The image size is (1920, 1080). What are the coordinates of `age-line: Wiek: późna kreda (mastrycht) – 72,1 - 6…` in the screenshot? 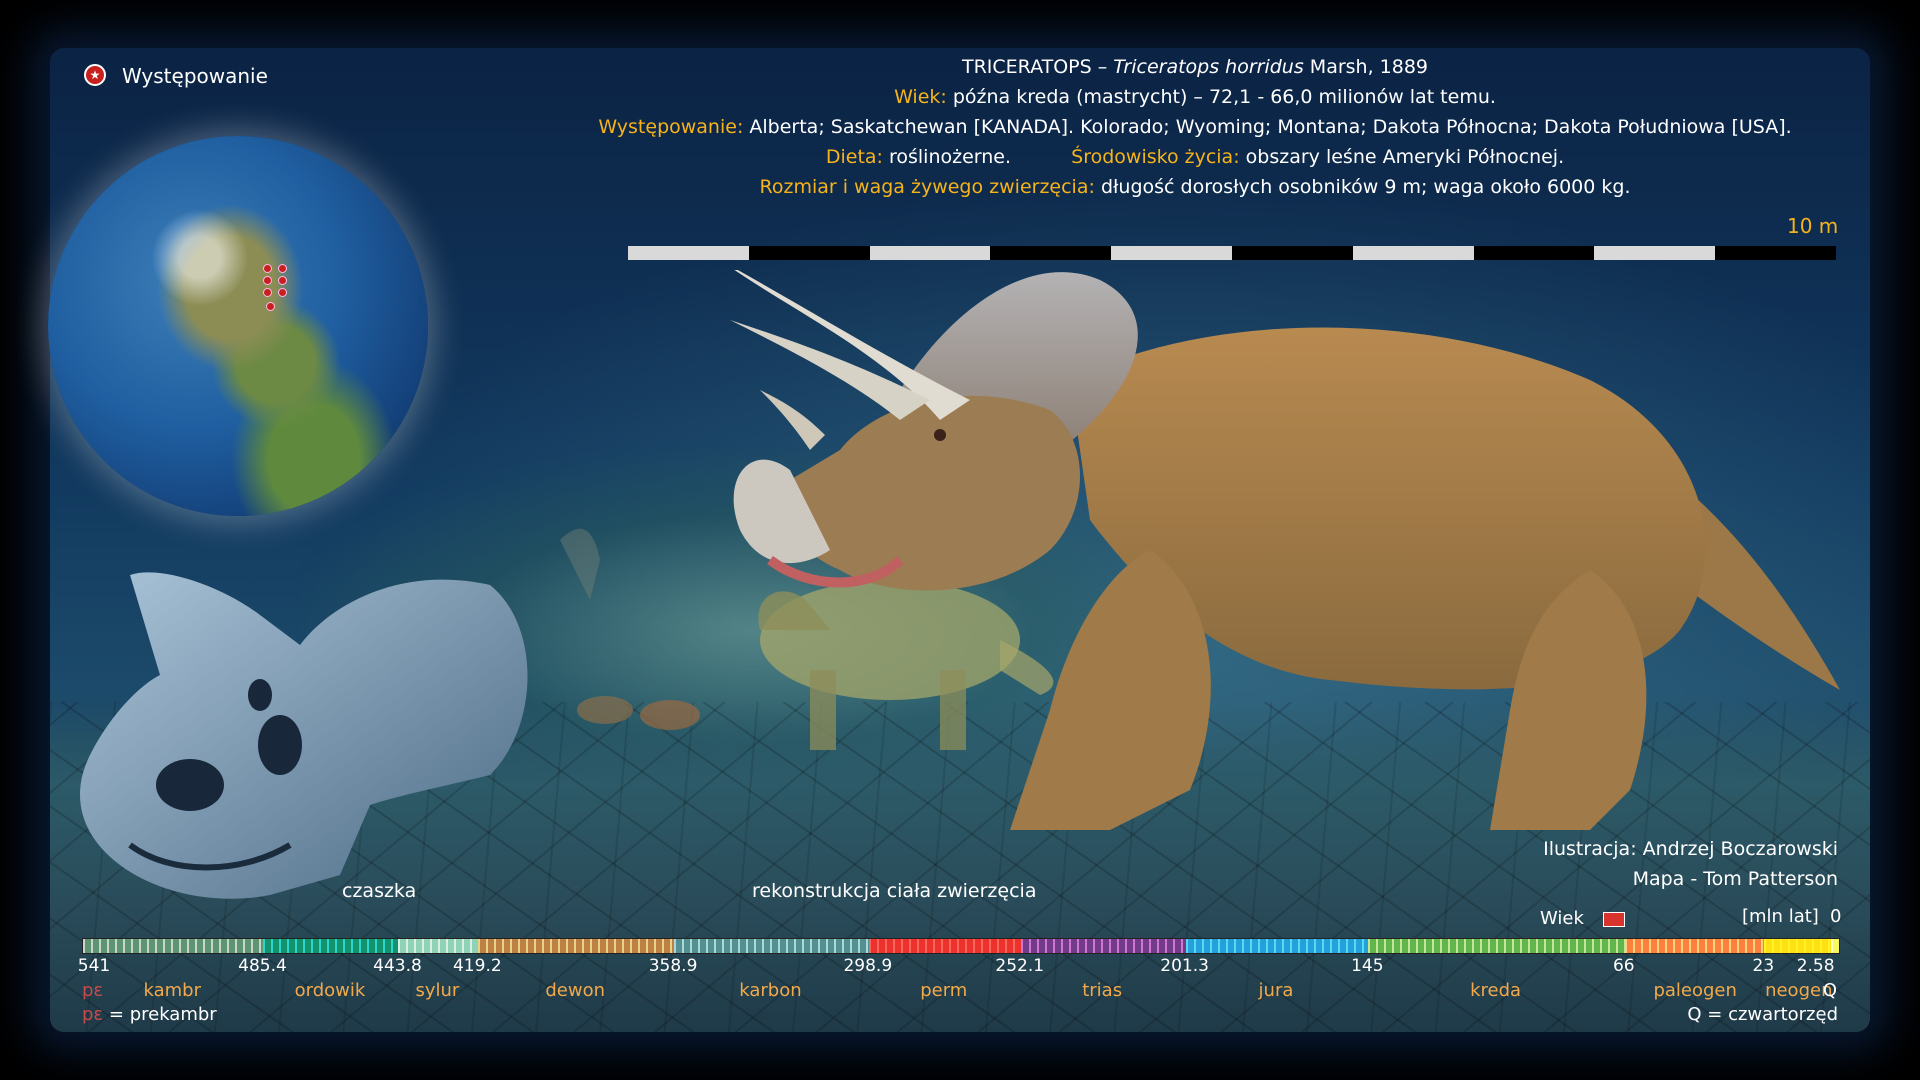 It's located at (1195, 97).